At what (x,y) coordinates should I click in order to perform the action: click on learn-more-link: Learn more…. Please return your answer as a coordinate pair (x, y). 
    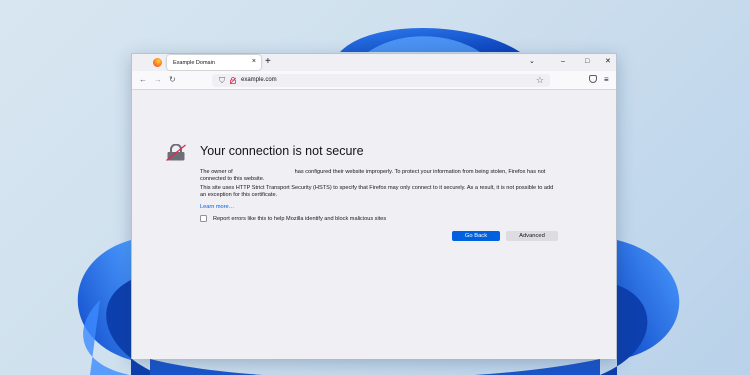
    Looking at the image, I should click on (217, 207).